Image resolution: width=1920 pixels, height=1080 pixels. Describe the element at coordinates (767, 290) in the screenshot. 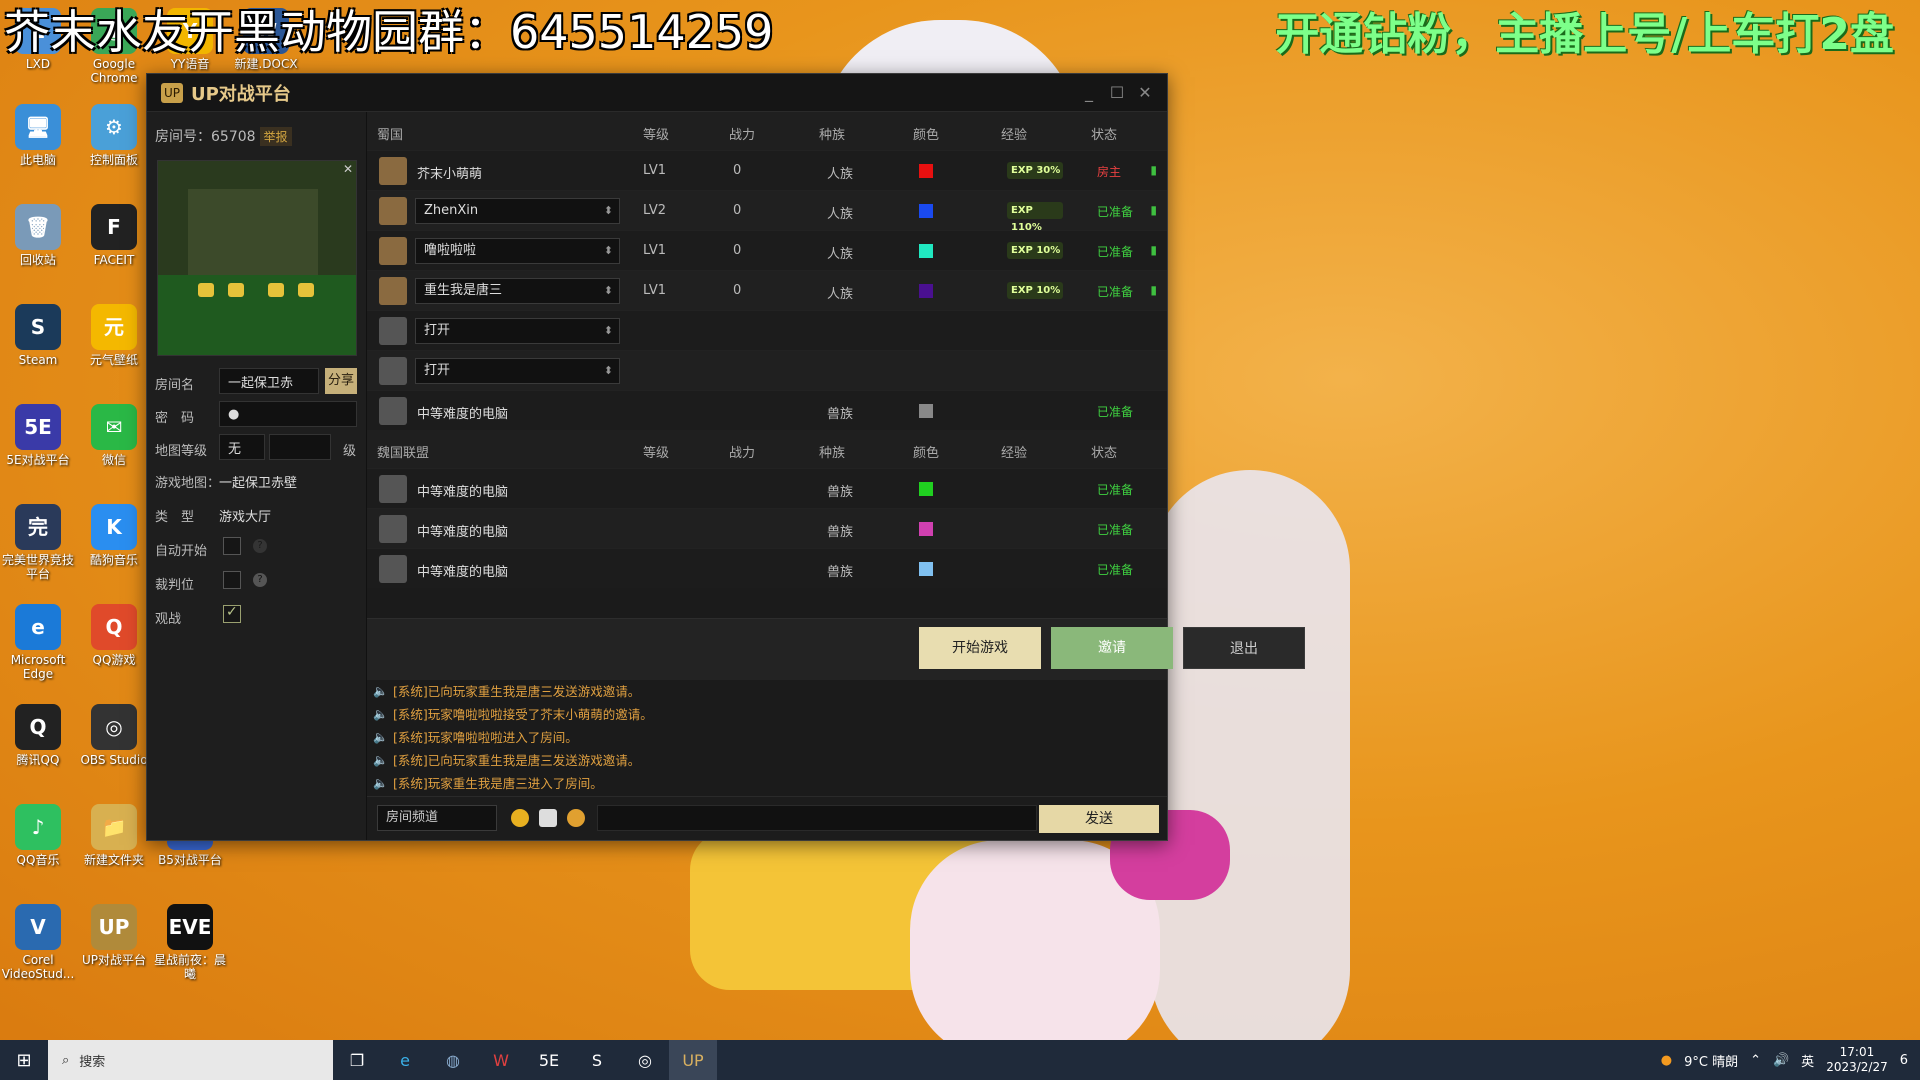

I see `player-row: 重生我是唐三 LV1 0 人族 EXP 10% 已准备 ▮` at that location.